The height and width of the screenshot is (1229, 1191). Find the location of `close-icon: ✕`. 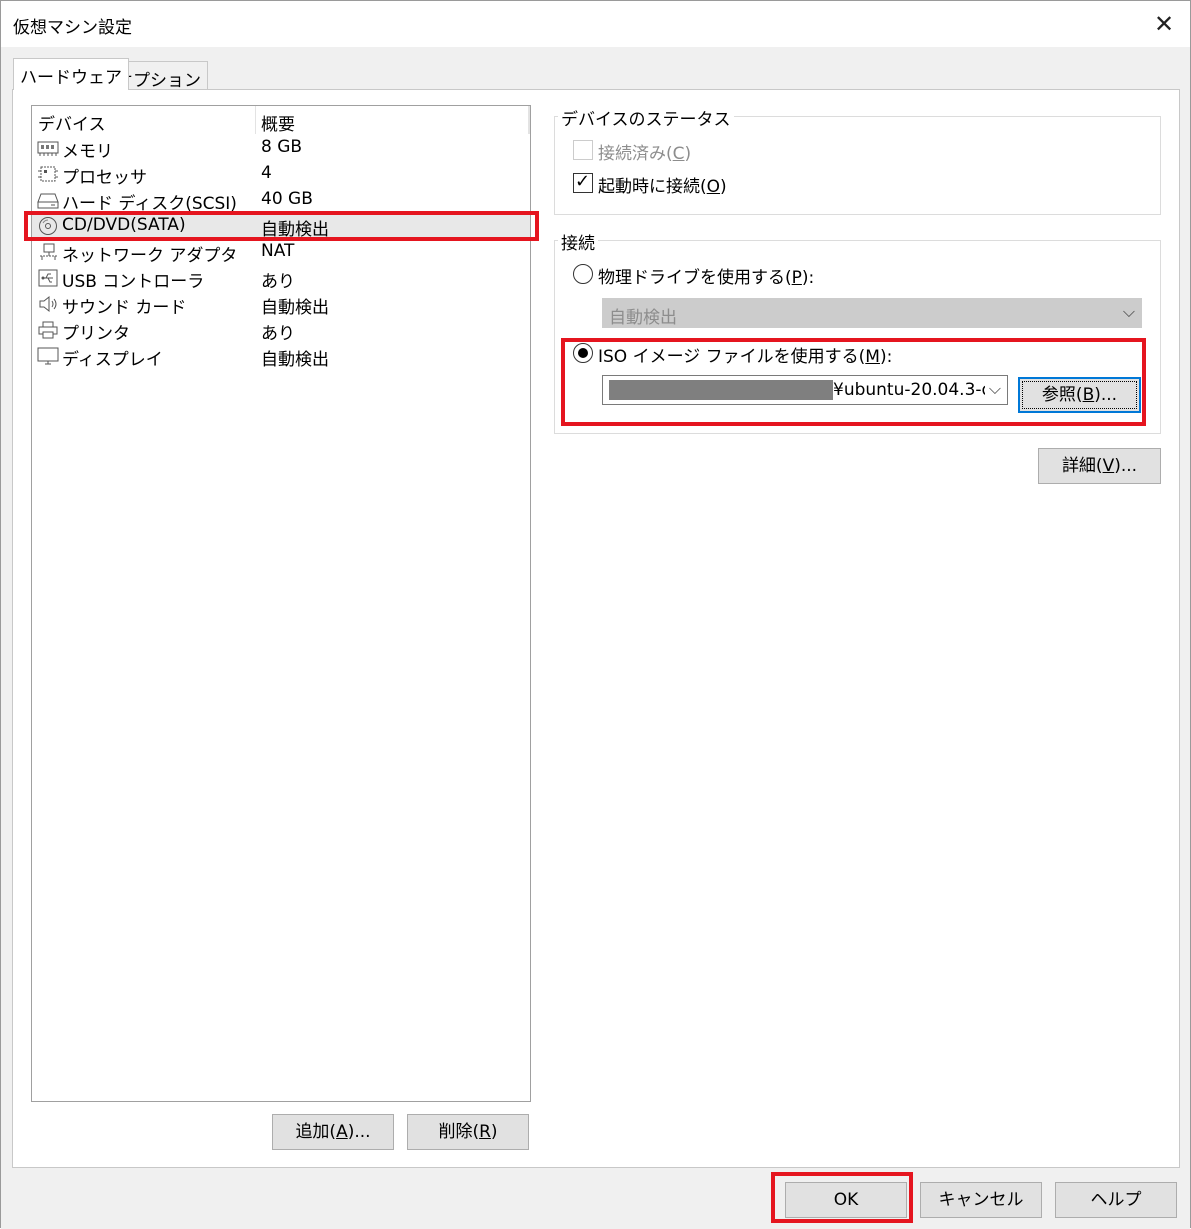

close-icon: ✕ is located at coordinates (1164, 24).